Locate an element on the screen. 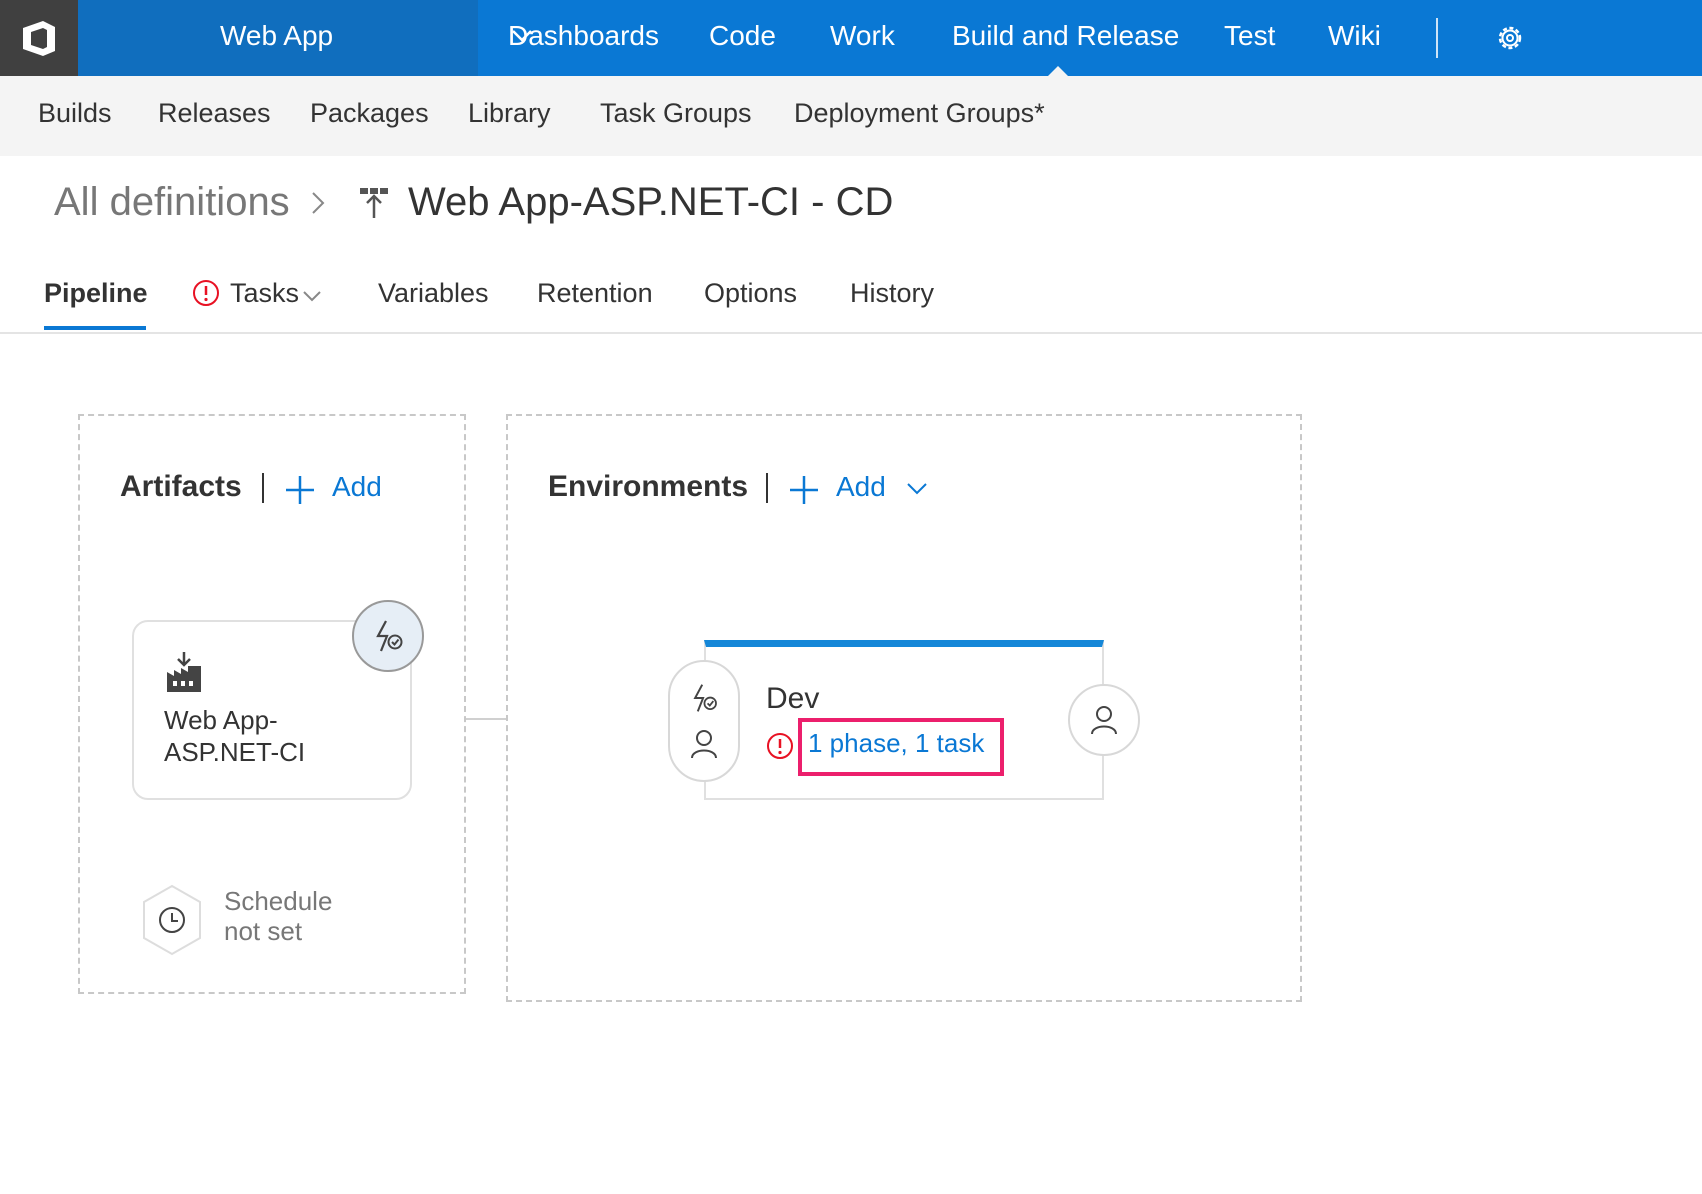 This screenshot has width=1702, height=1194. clock-icon is located at coordinates (172, 920).